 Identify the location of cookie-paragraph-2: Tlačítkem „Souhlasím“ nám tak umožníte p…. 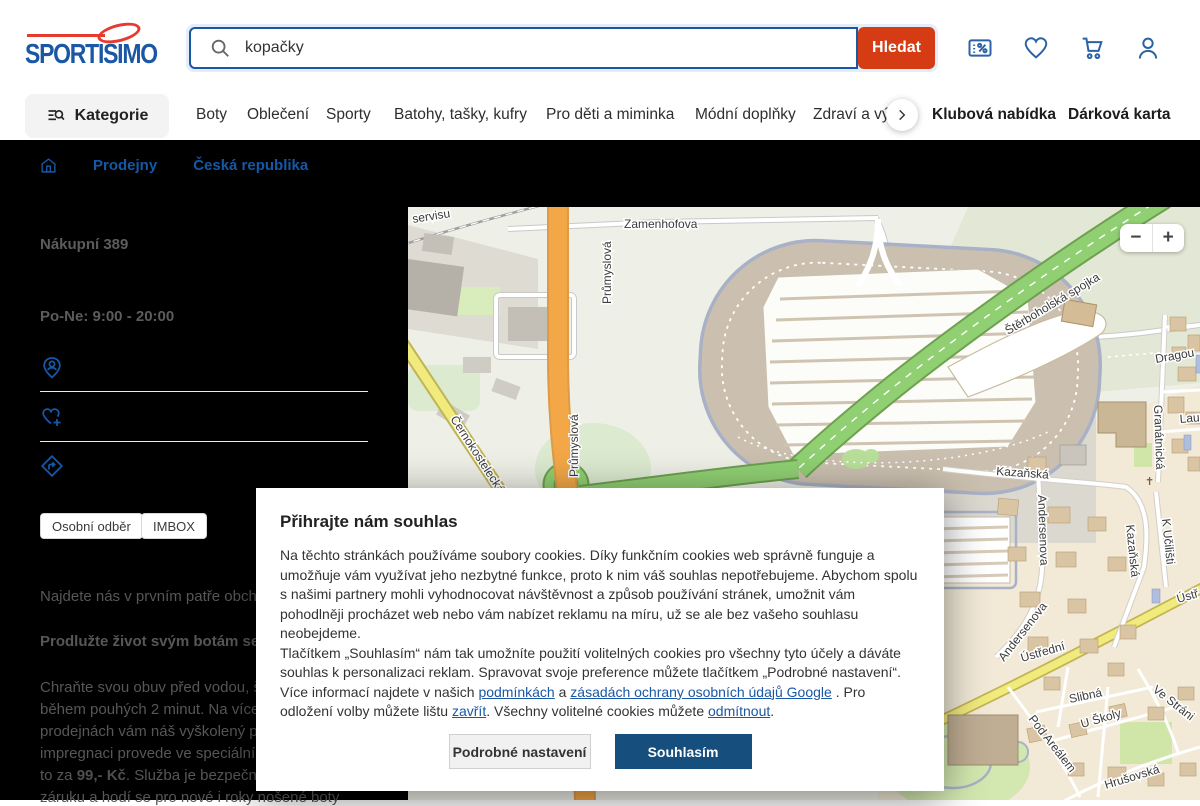
(600, 683).